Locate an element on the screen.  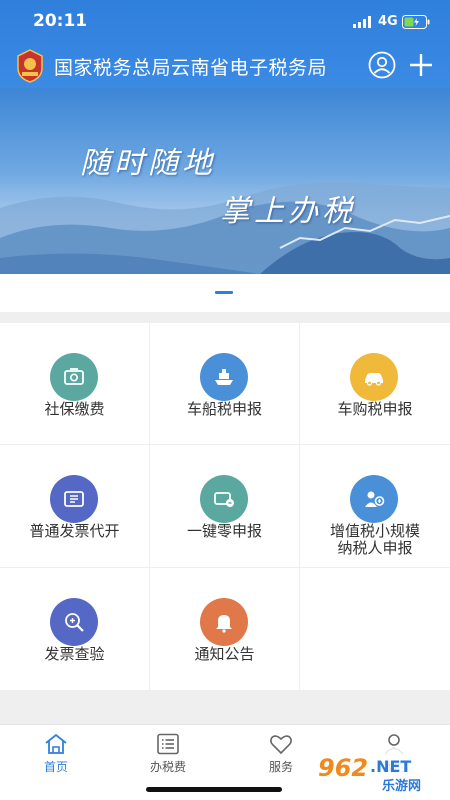
service-label-line1: 增值税小规模 is located at coordinates (374, 531).